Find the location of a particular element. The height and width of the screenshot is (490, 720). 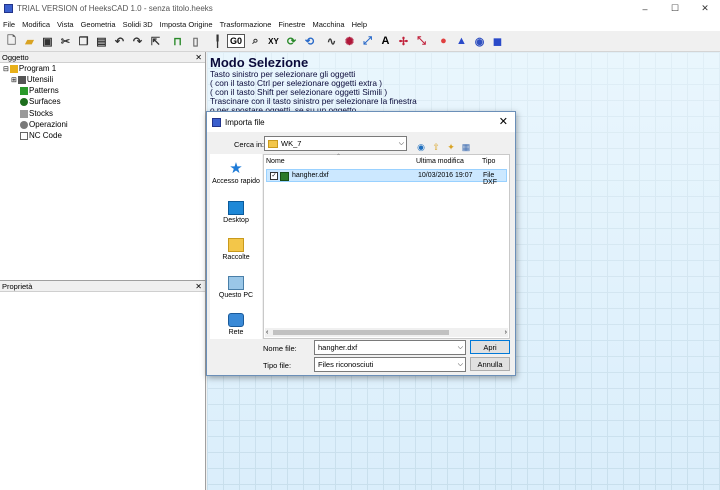

desktop-icon is located at coordinates (236, 208).